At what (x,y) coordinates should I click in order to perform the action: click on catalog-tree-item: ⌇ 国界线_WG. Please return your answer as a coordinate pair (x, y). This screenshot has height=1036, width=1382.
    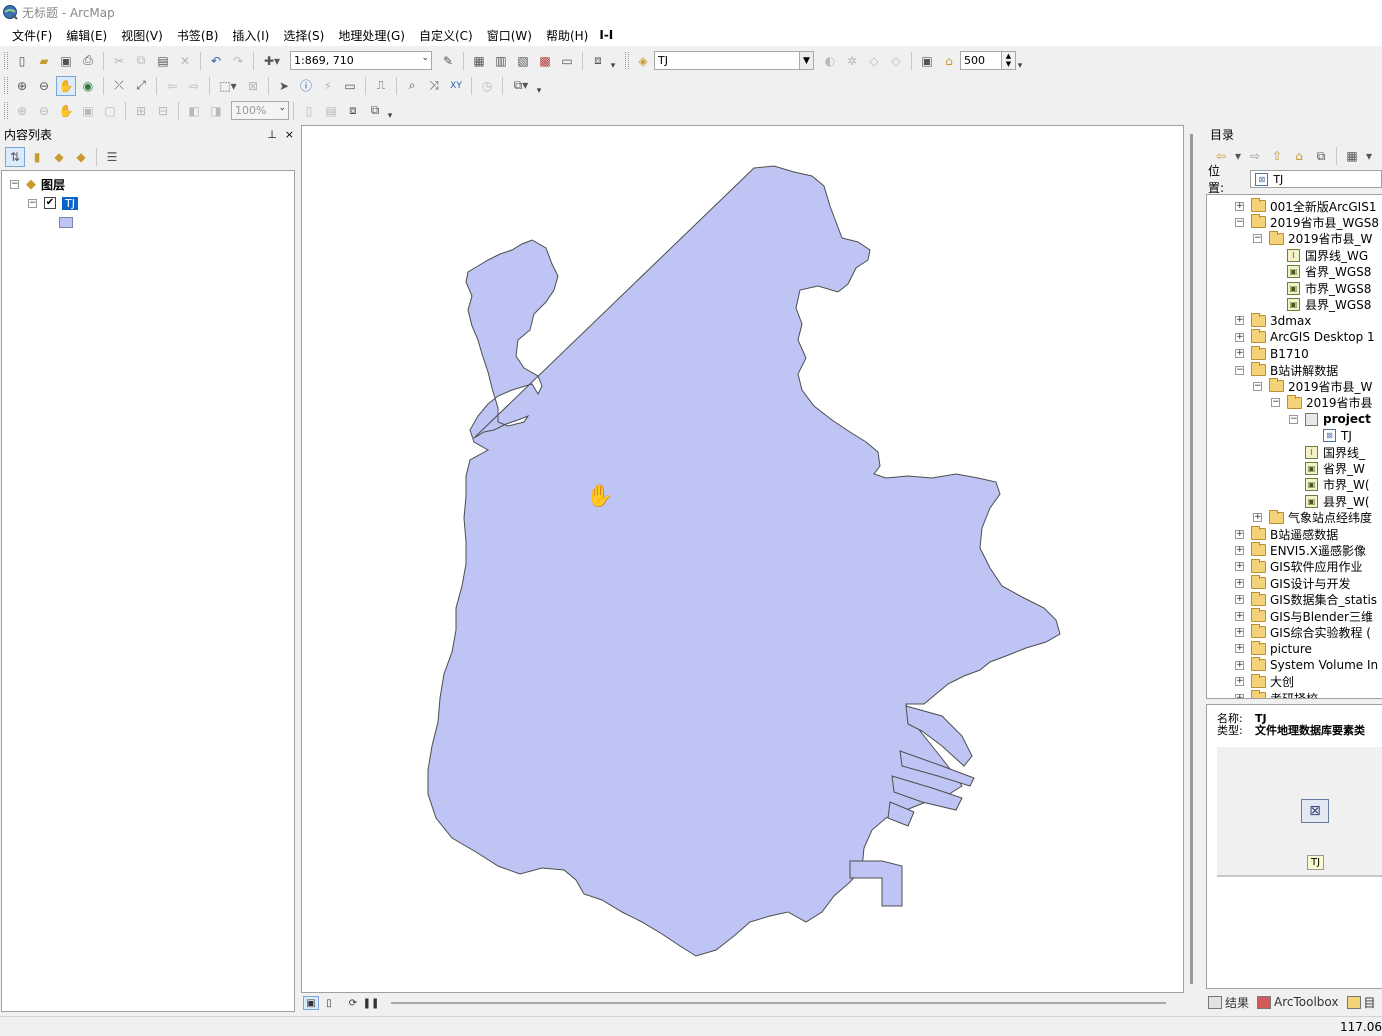
    Looking at the image, I should click on (1327, 255).